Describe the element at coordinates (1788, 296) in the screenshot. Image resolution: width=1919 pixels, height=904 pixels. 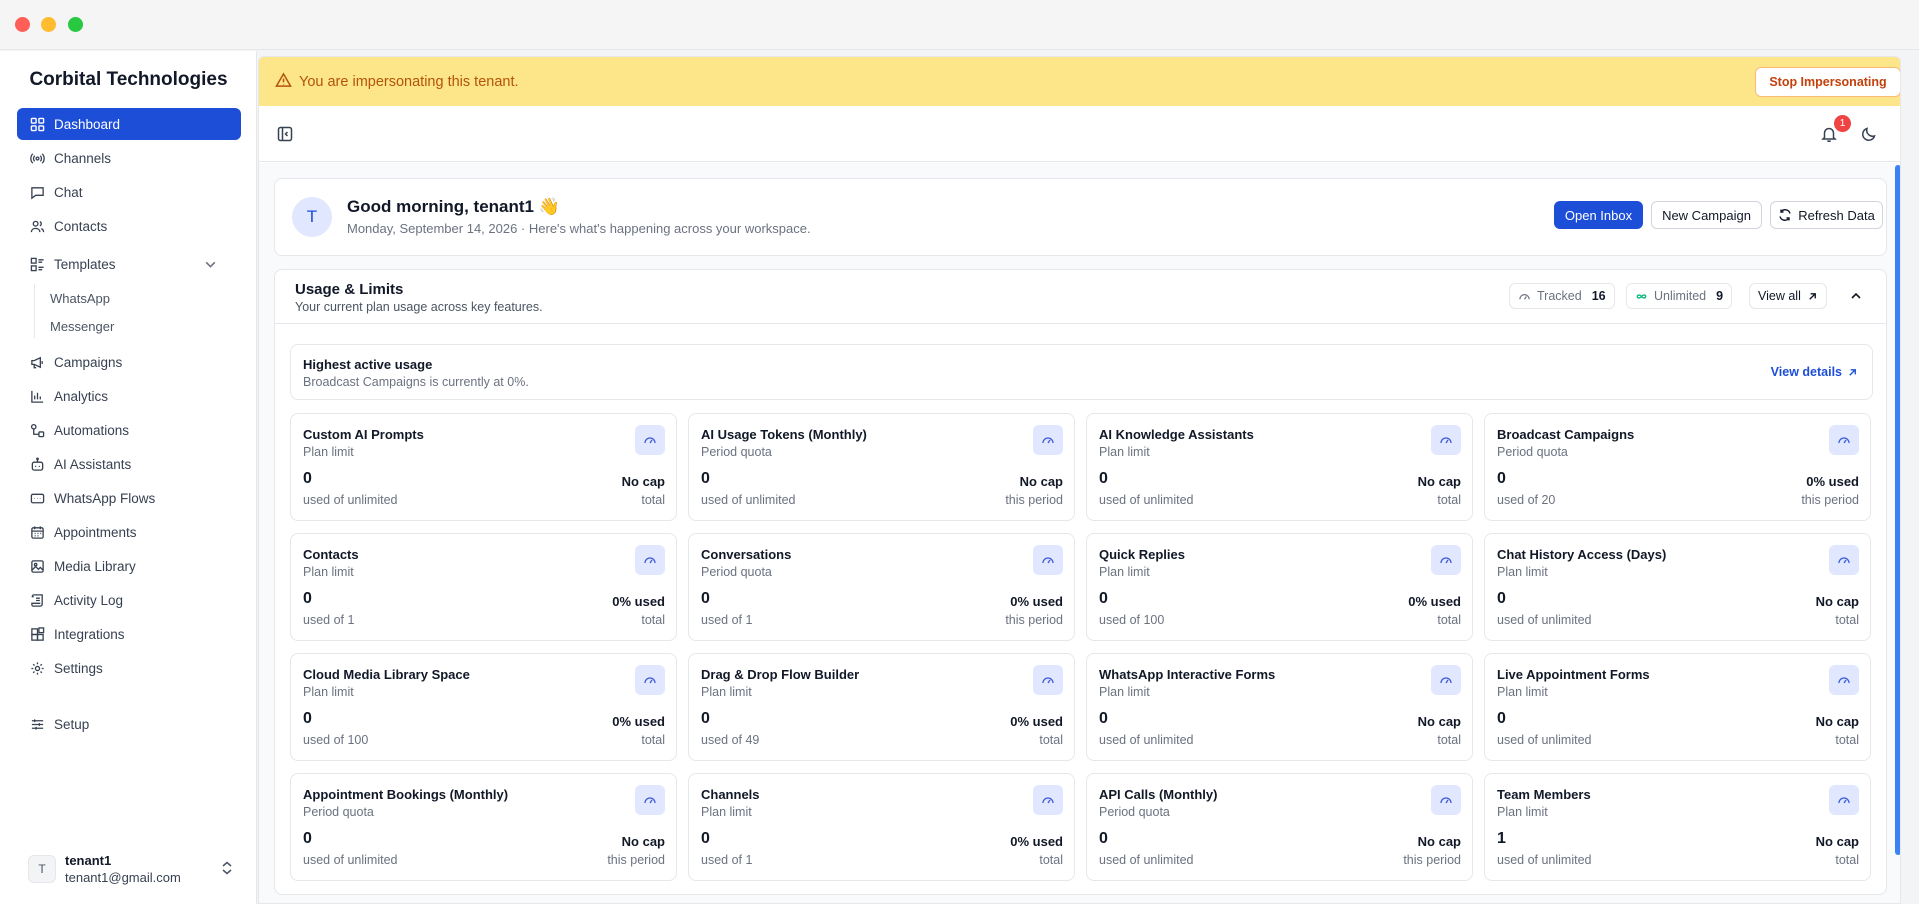
I see `view-all-button: View all` at that location.